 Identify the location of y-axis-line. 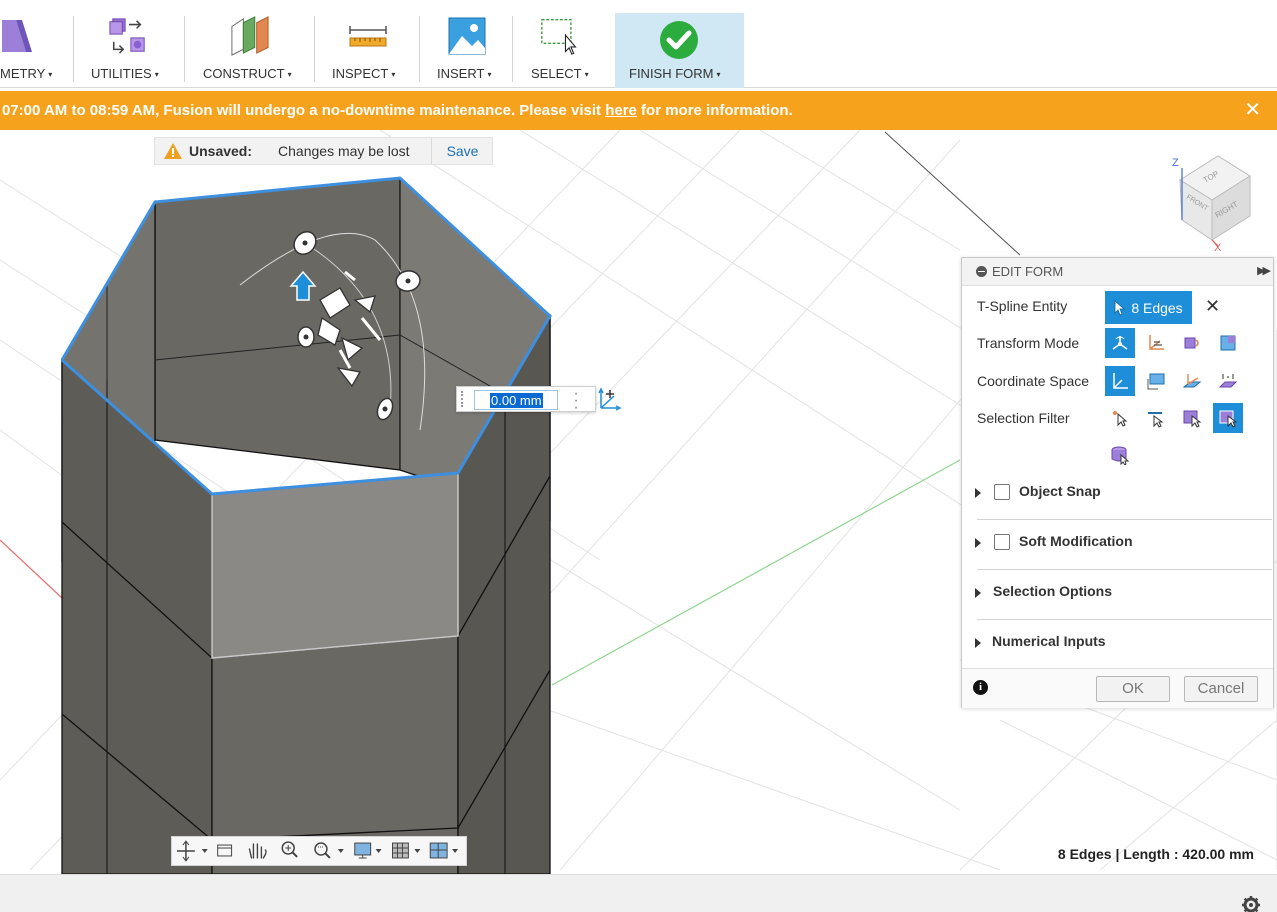
(756, 572).